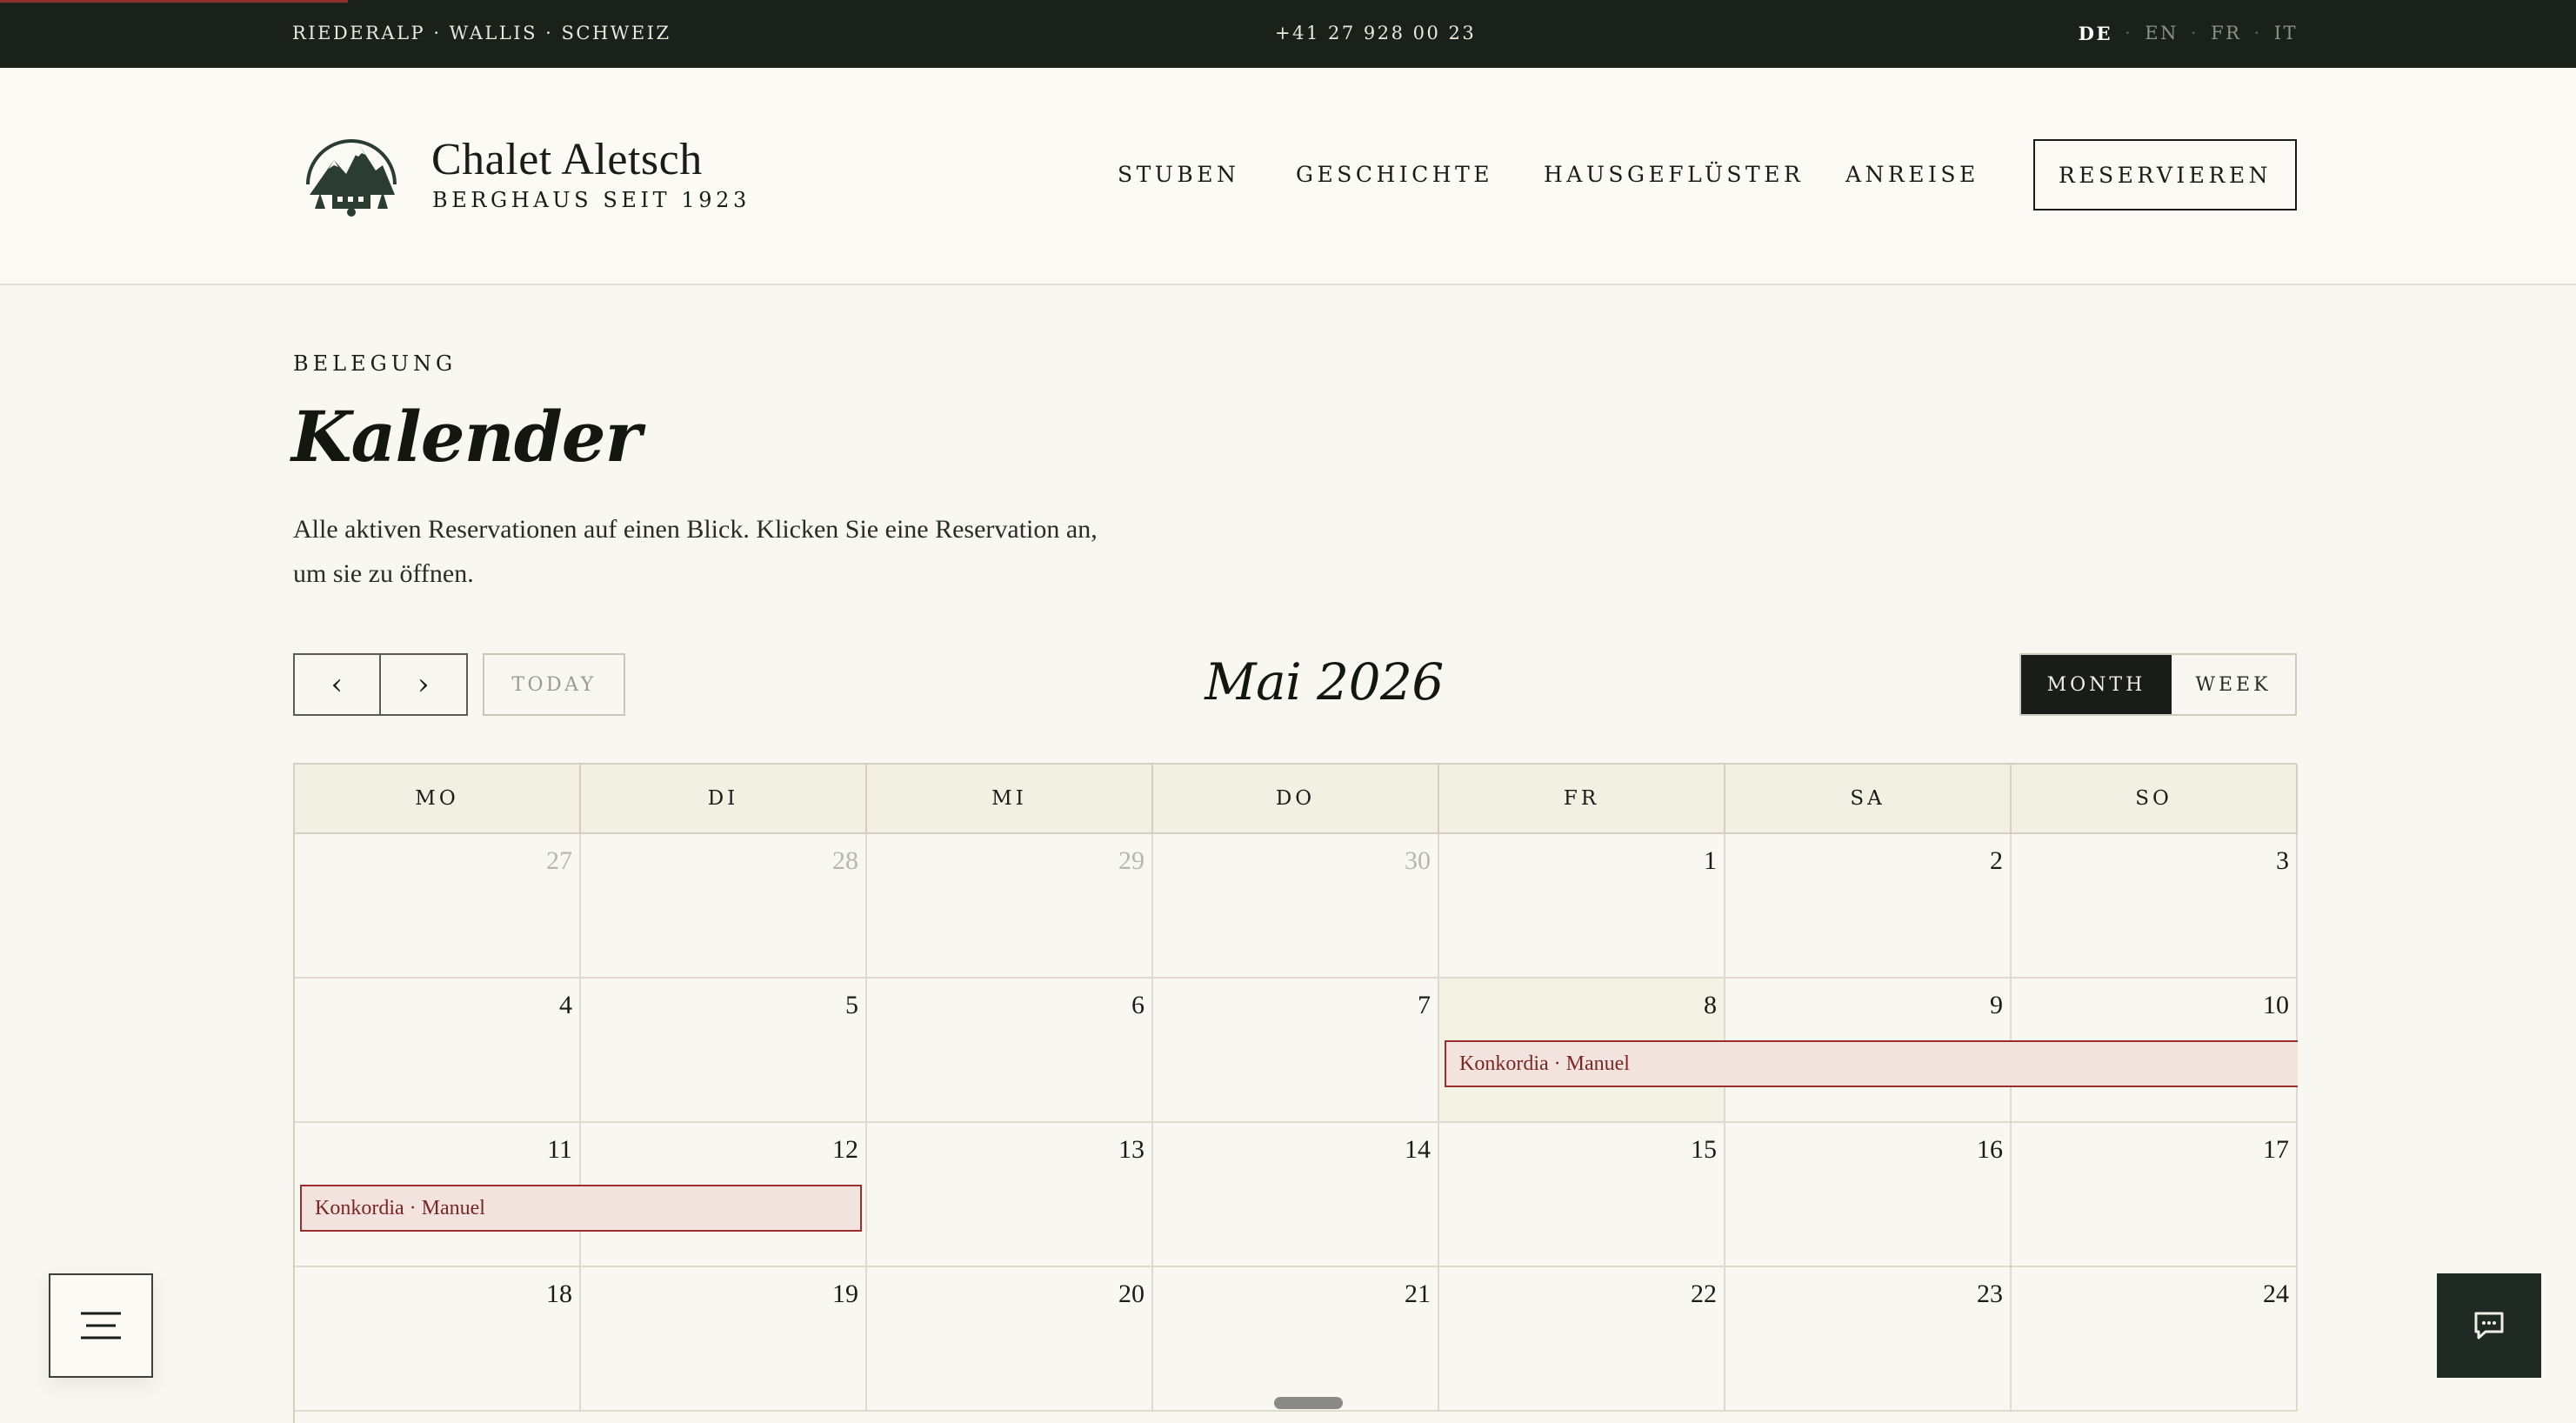 The width and height of the screenshot is (2576, 1423). Describe the element at coordinates (466, 437) in the screenshot. I see `page-title: Kalender` at that location.